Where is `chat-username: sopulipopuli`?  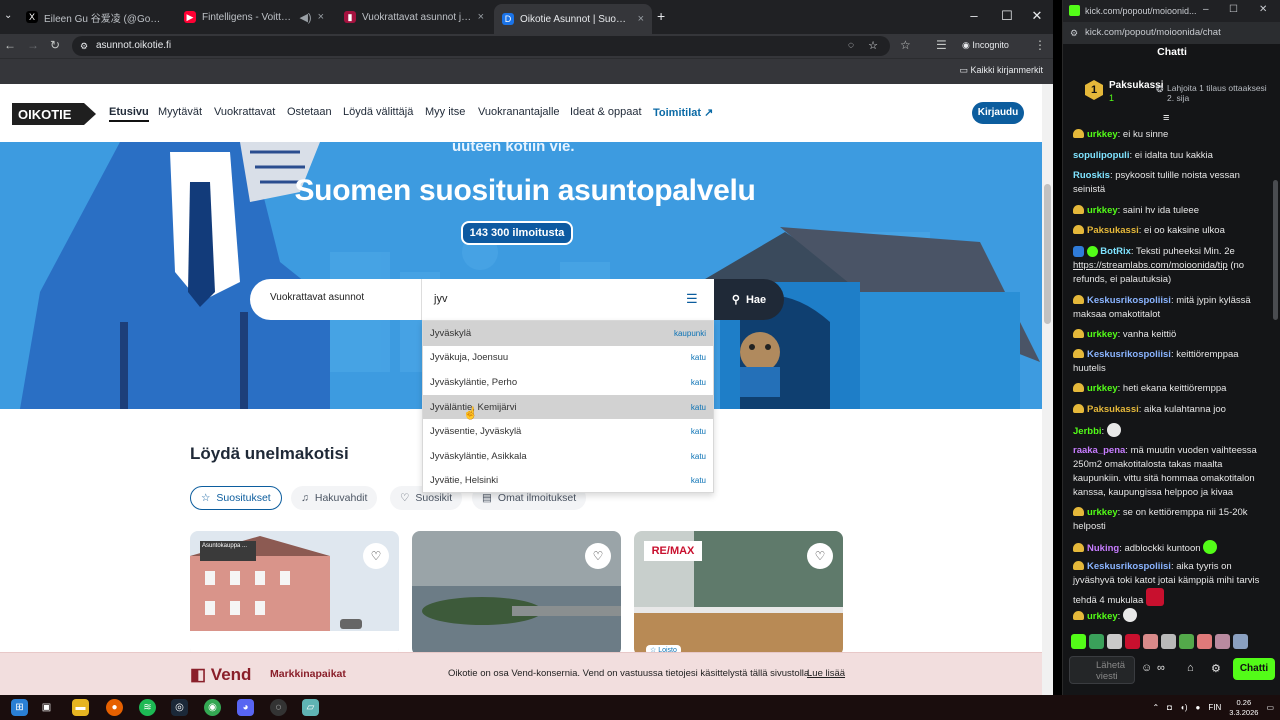
chat-username: sopulipopuli is located at coordinates (1101, 155).